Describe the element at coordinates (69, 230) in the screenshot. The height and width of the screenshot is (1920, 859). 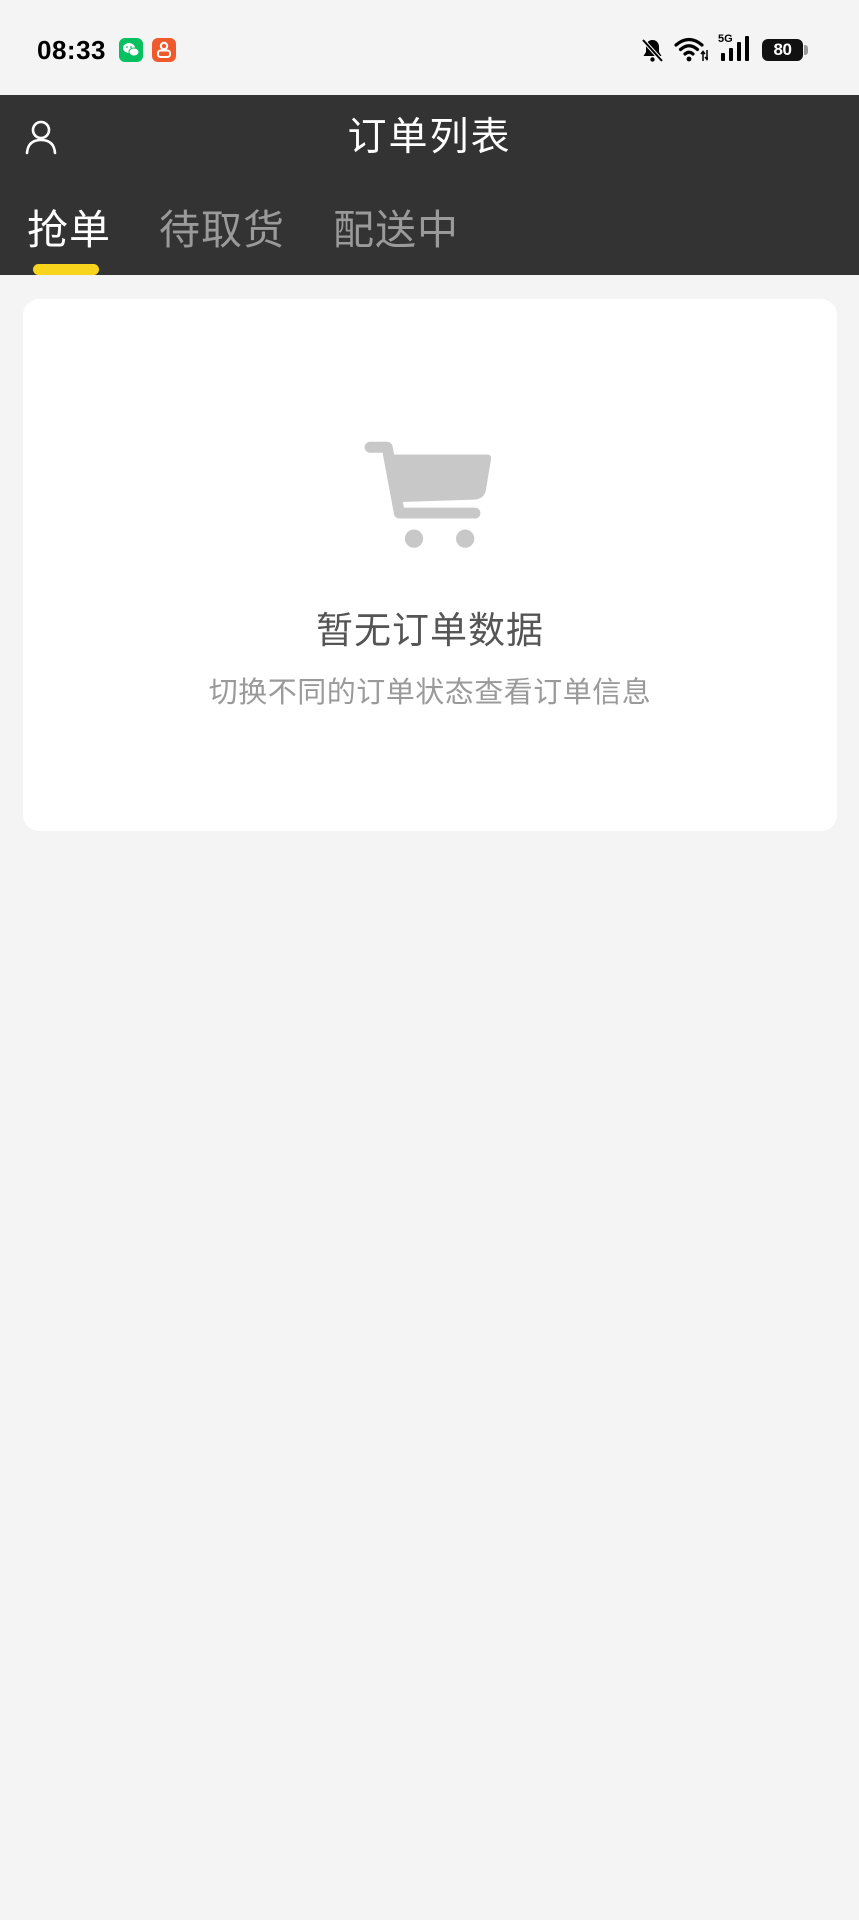
I see `tab-grab-order: 抢单` at that location.